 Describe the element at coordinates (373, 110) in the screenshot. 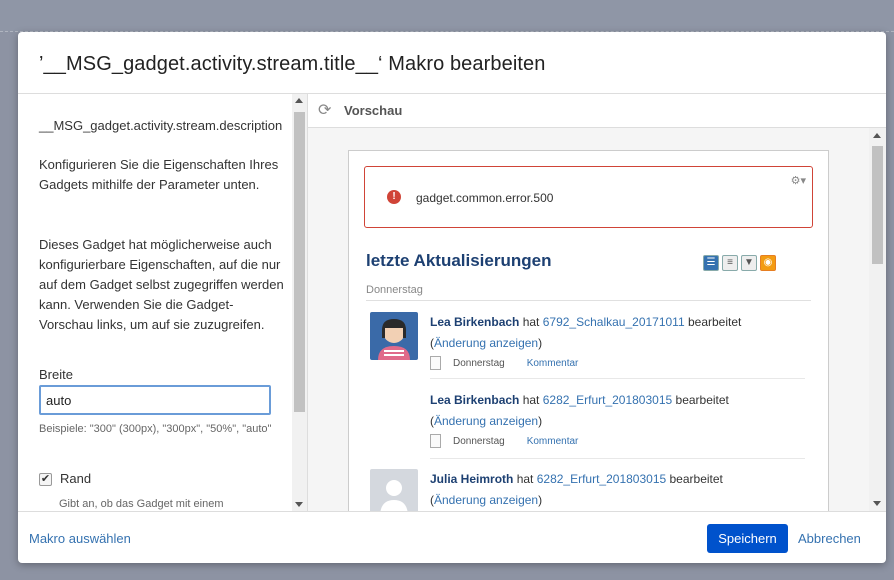

I see `preview-label: Vorschau` at that location.